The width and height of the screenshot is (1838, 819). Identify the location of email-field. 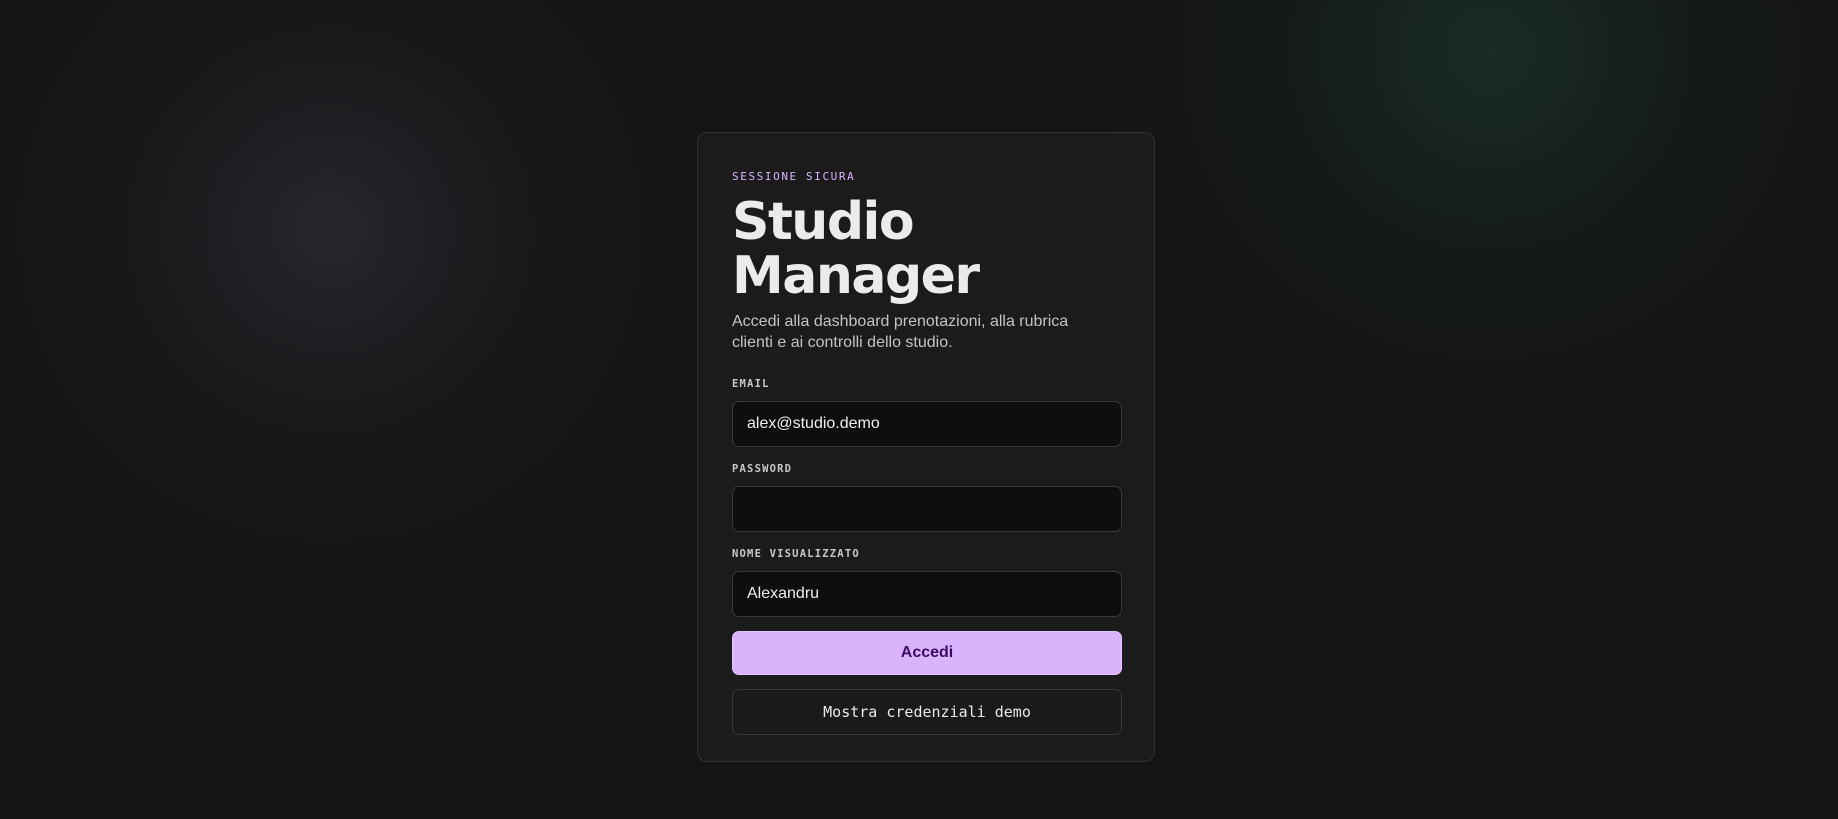
(927, 424).